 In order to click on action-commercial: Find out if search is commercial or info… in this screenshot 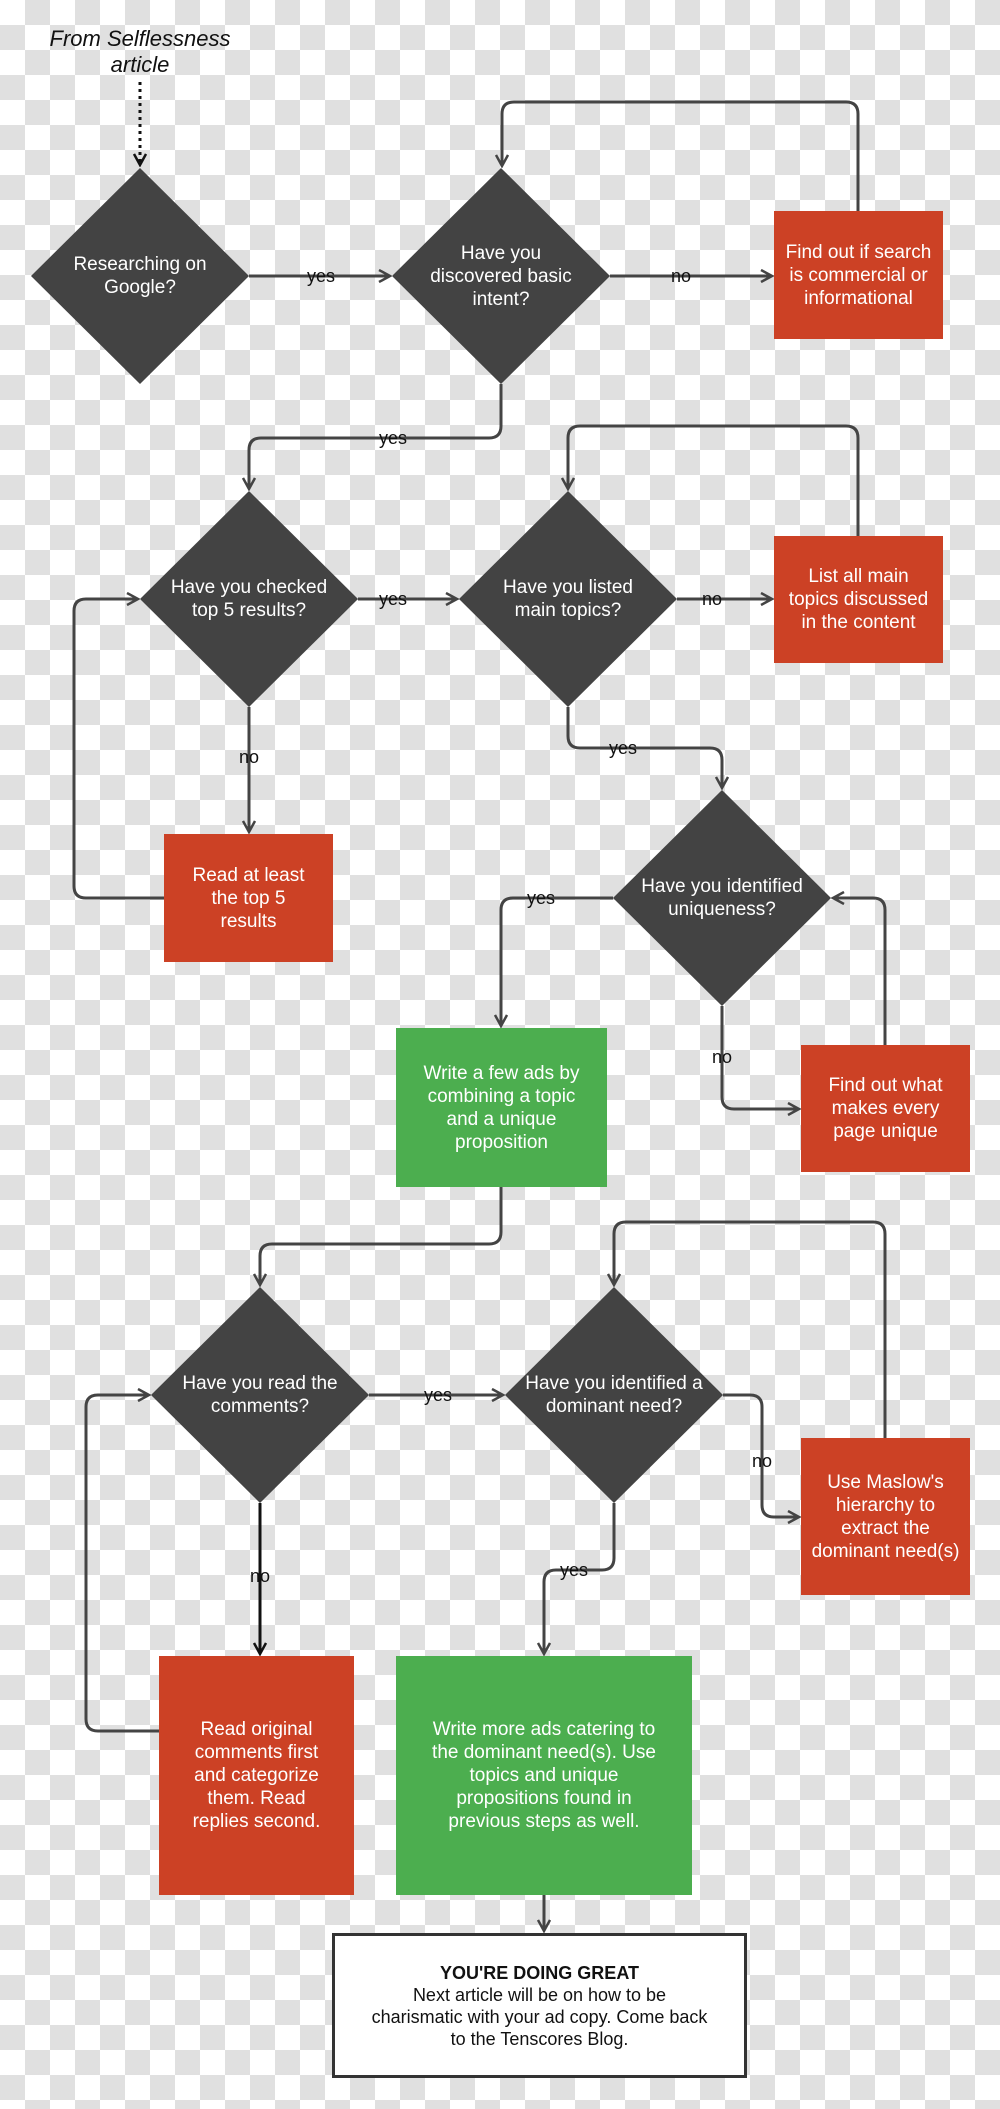, I will do `click(858, 275)`.